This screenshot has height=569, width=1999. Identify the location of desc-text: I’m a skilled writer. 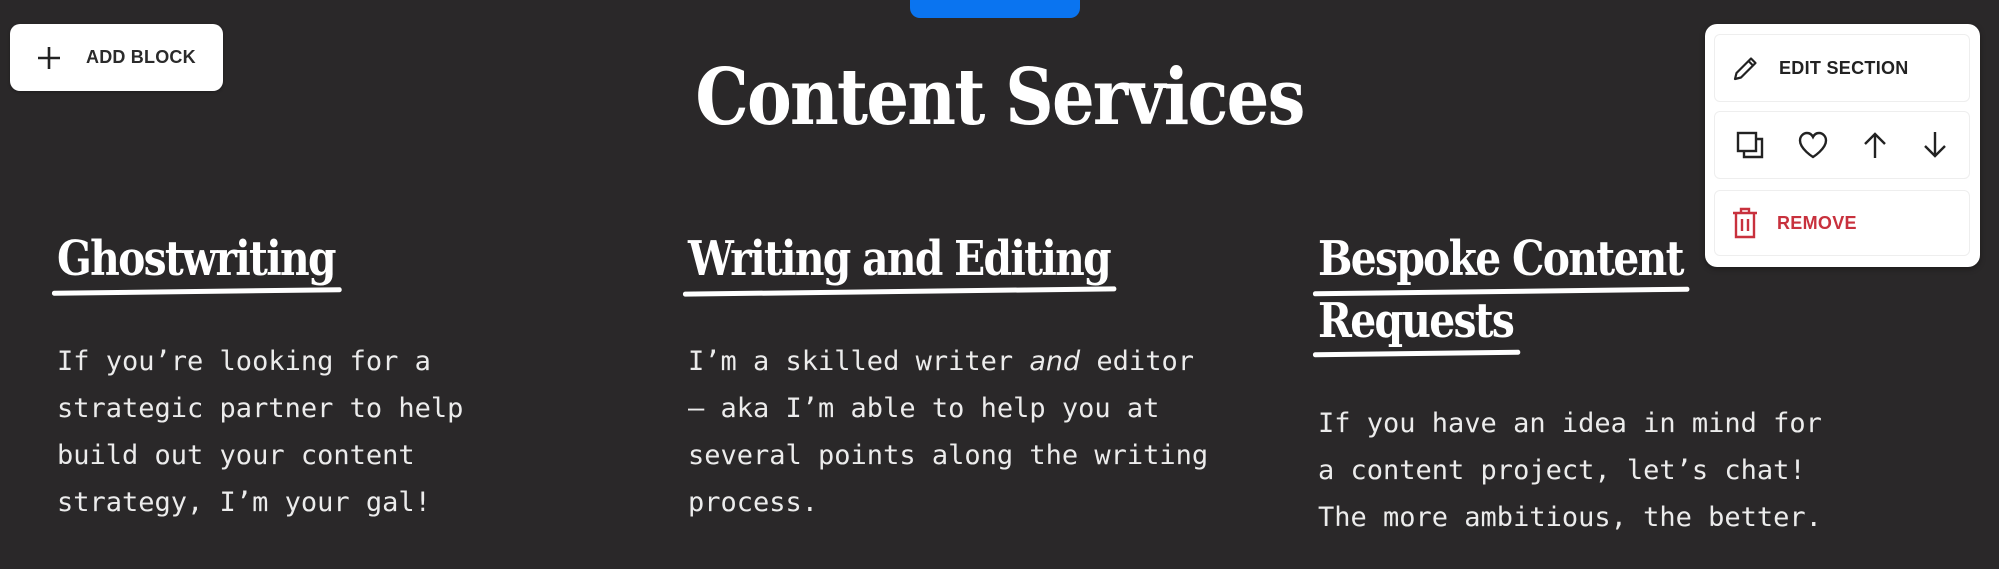
(859, 361).